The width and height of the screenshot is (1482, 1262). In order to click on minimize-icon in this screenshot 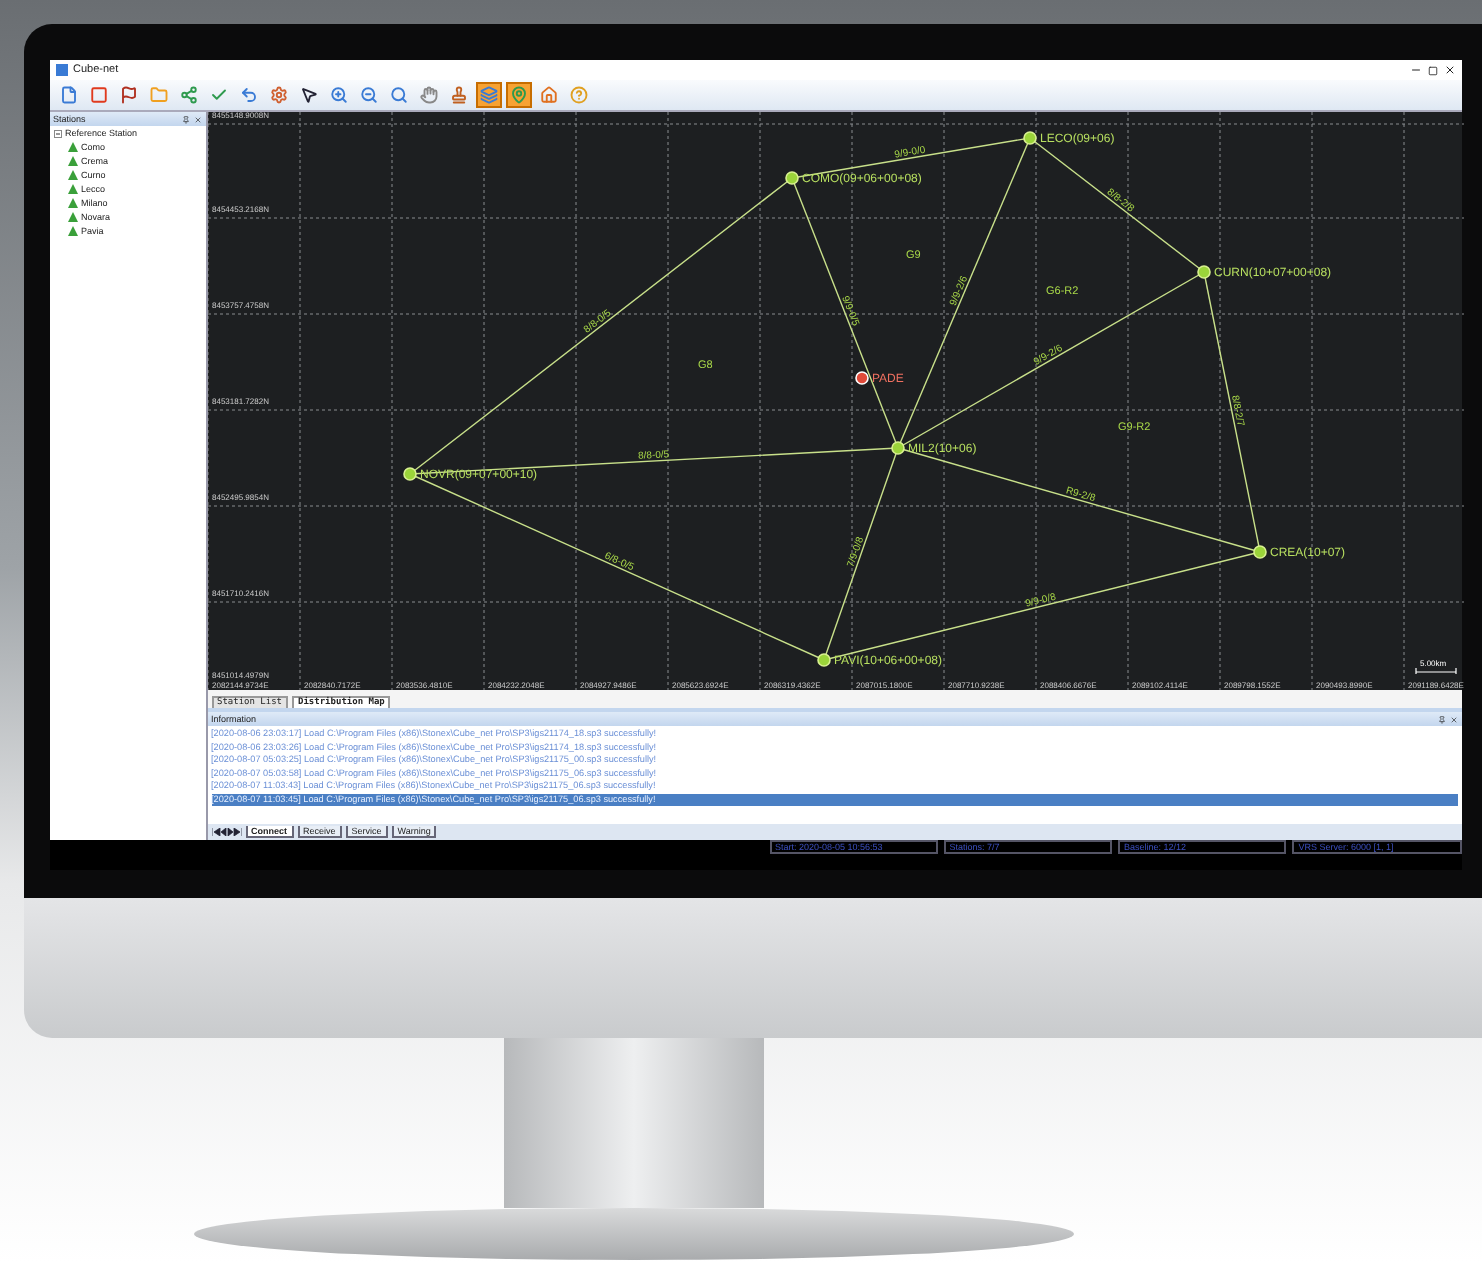, I will do `click(1415, 70)`.